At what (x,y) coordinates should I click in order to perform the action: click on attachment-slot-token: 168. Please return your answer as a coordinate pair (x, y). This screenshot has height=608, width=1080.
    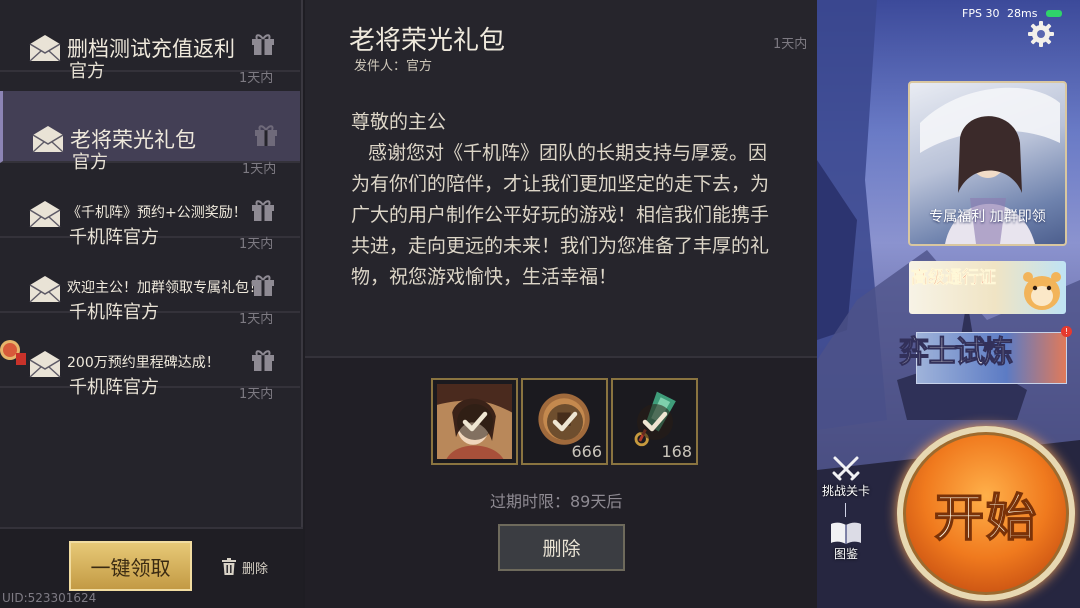
    Looking at the image, I should click on (654, 421).